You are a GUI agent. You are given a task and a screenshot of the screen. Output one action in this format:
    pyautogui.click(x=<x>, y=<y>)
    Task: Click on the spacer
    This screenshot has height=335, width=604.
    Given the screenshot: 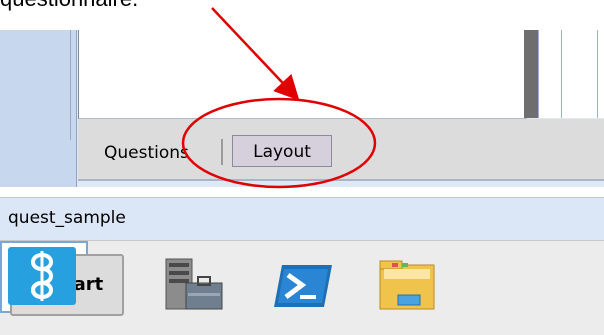 What is the action you would take?
    pyautogui.click(x=302, y=192)
    